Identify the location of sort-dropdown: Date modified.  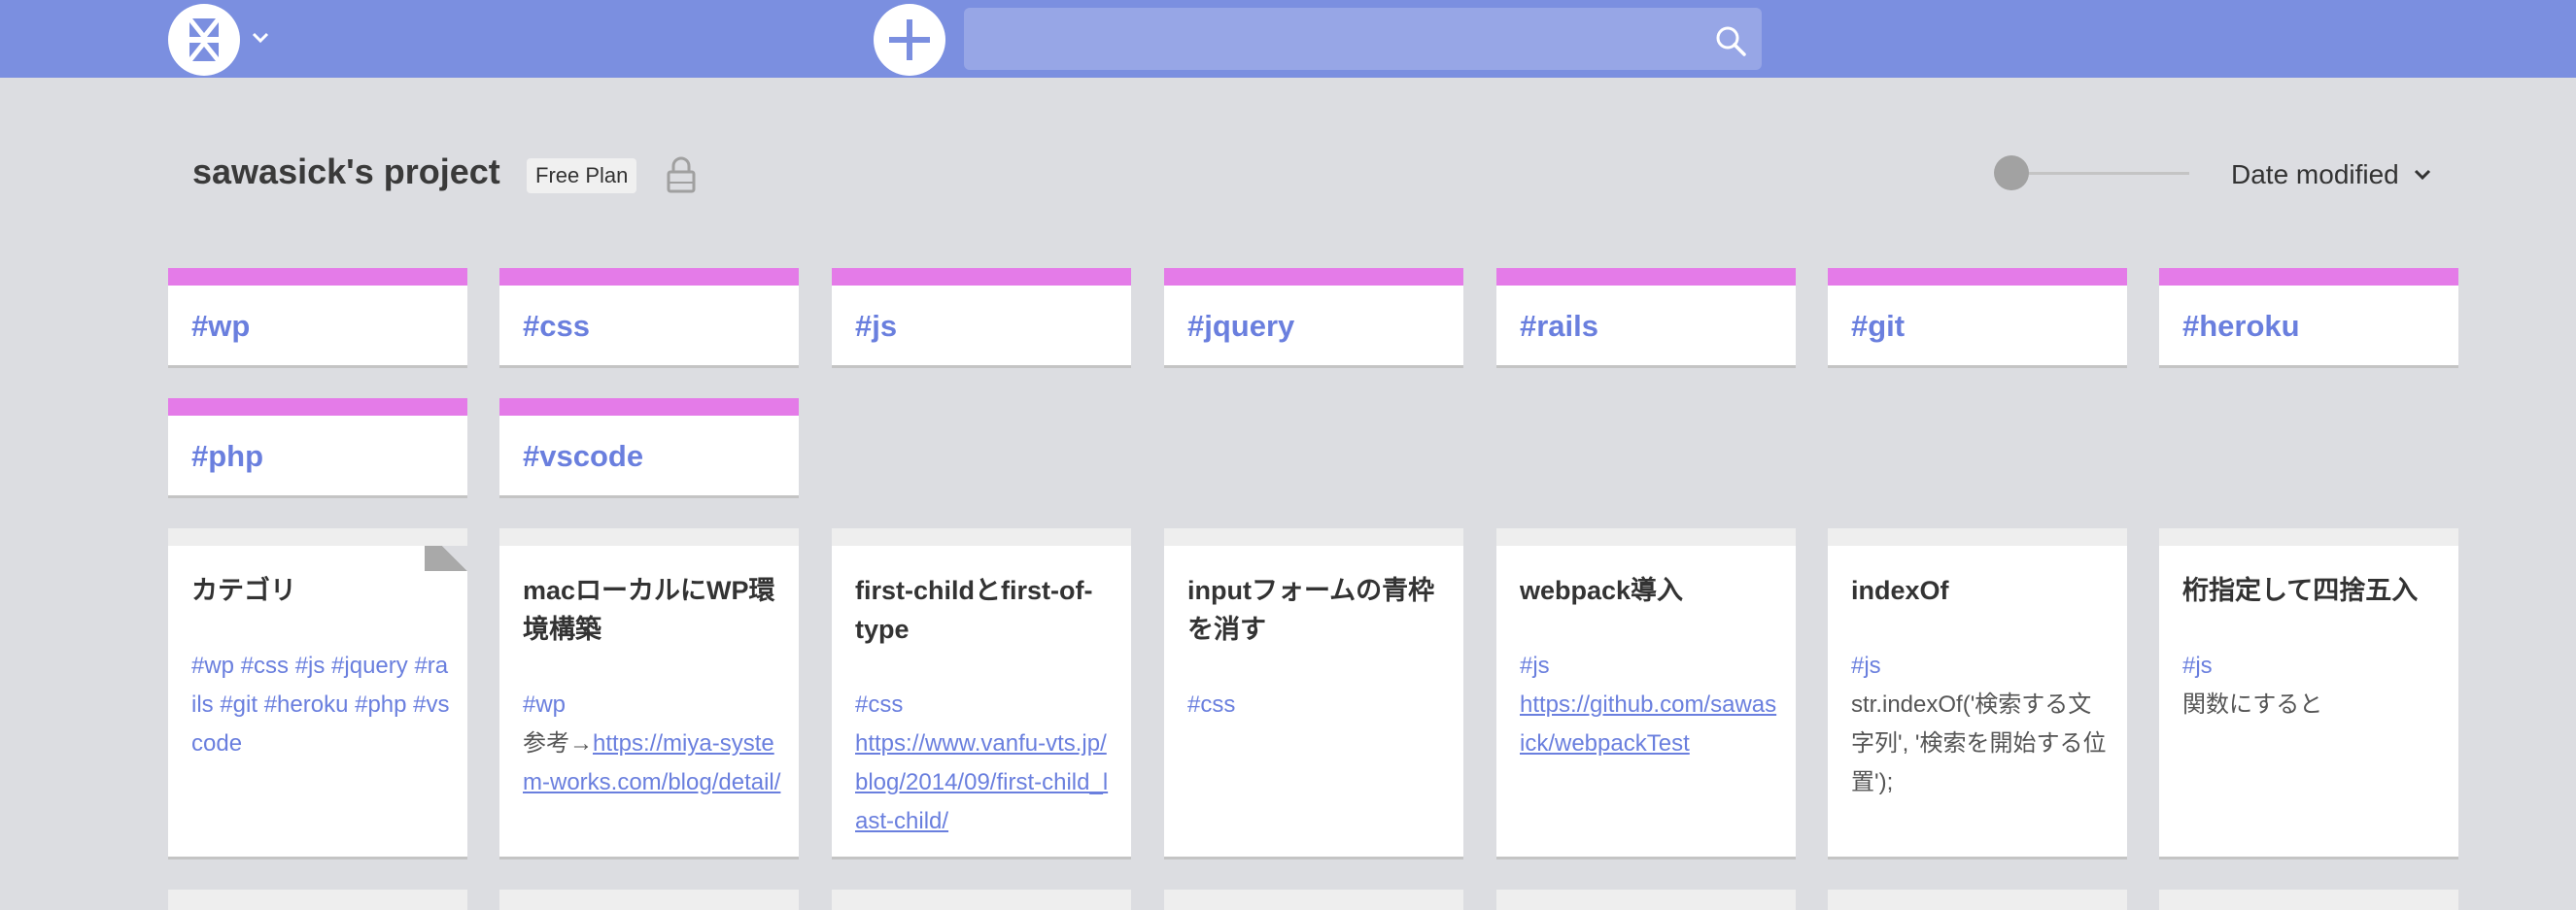
(2333, 174).